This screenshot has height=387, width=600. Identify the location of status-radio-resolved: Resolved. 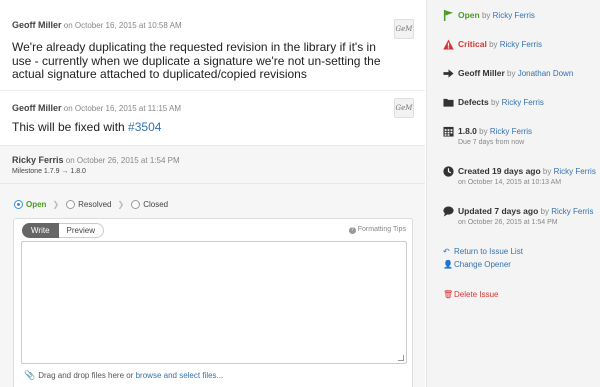
(89, 204).